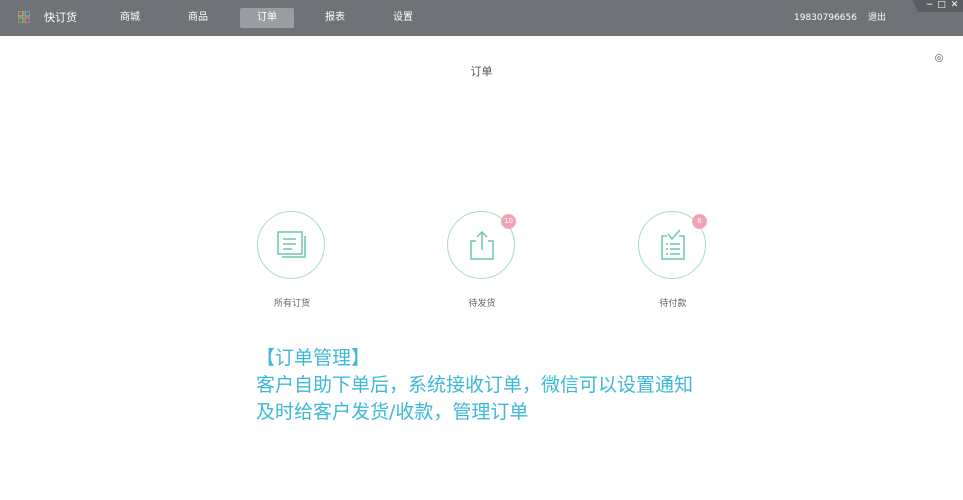 This screenshot has height=500, width=963. What do you see at coordinates (877, 18) in the screenshot?
I see `logout-link: 退出` at bounding box center [877, 18].